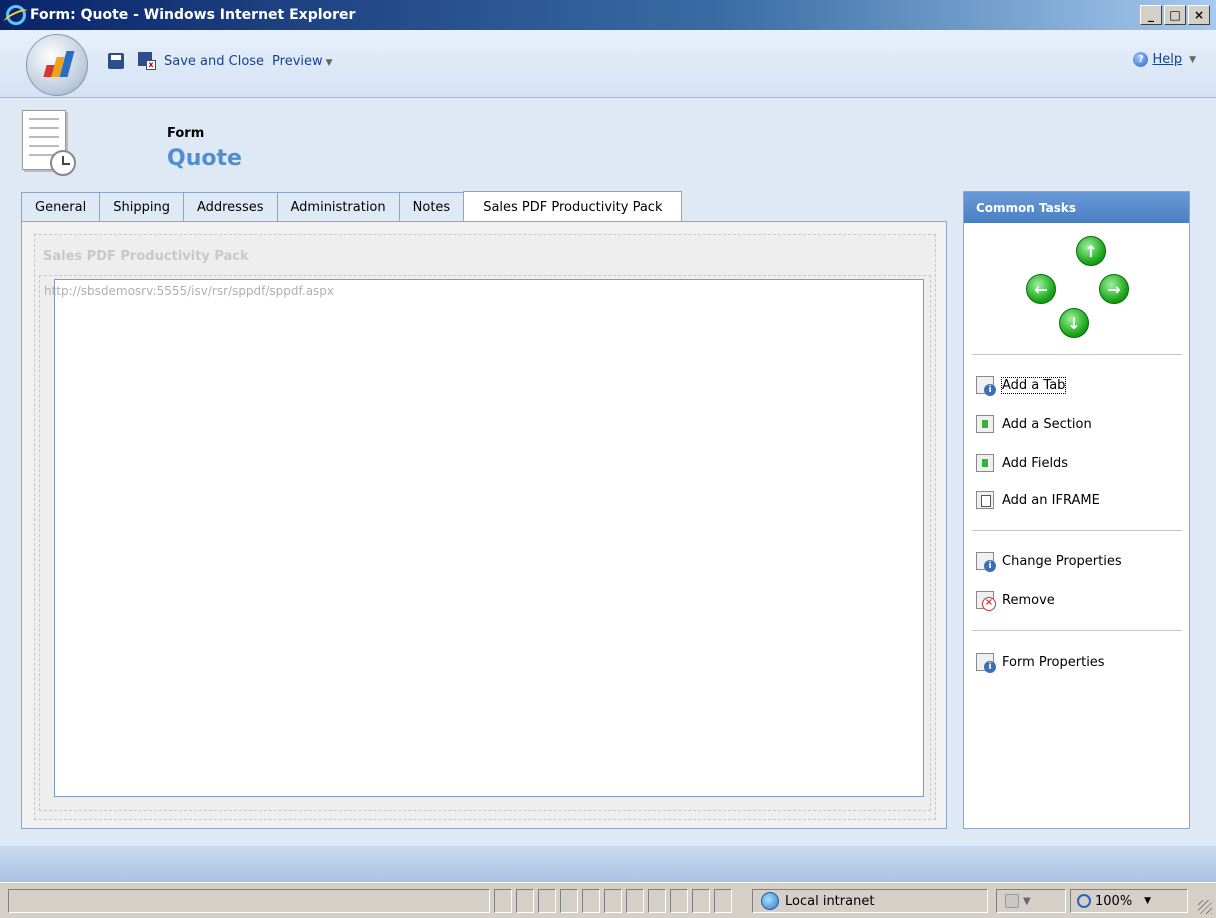 This screenshot has height=918, width=1216. I want to click on add-a-section-label: Add a Section, so click(1047, 424).